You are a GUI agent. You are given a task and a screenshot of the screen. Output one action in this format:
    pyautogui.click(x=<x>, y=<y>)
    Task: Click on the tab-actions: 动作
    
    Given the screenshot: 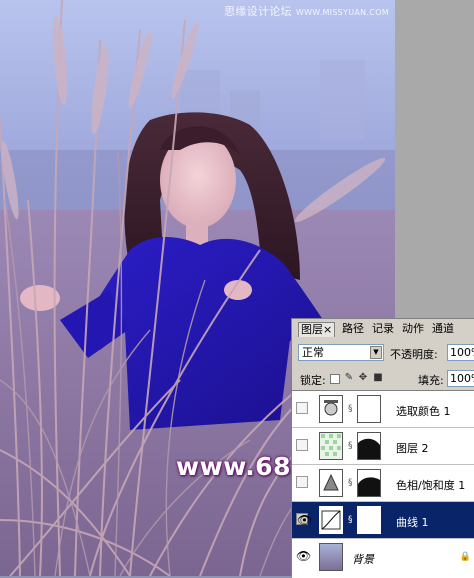 What is the action you would take?
    pyautogui.click(x=413, y=329)
    